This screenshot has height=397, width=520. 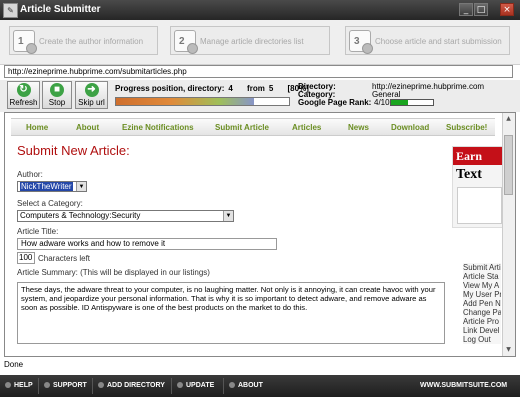 What do you see at coordinates (23, 102) in the screenshot?
I see `refresh-label: Refresh` at bounding box center [23, 102].